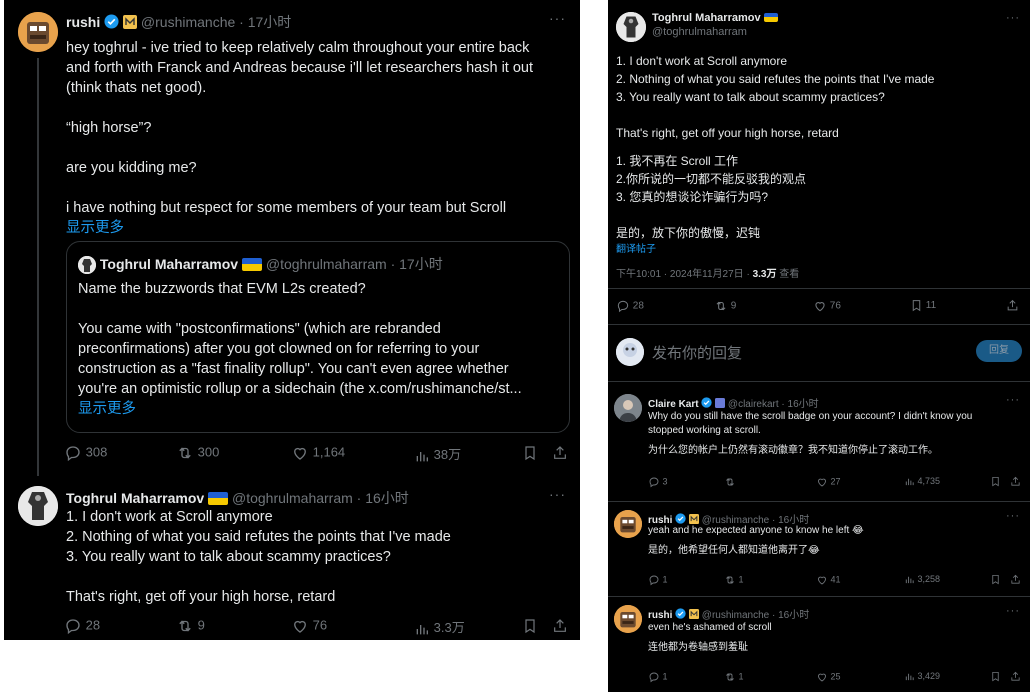  I want to click on views-button: 3,429, so click(922, 676).